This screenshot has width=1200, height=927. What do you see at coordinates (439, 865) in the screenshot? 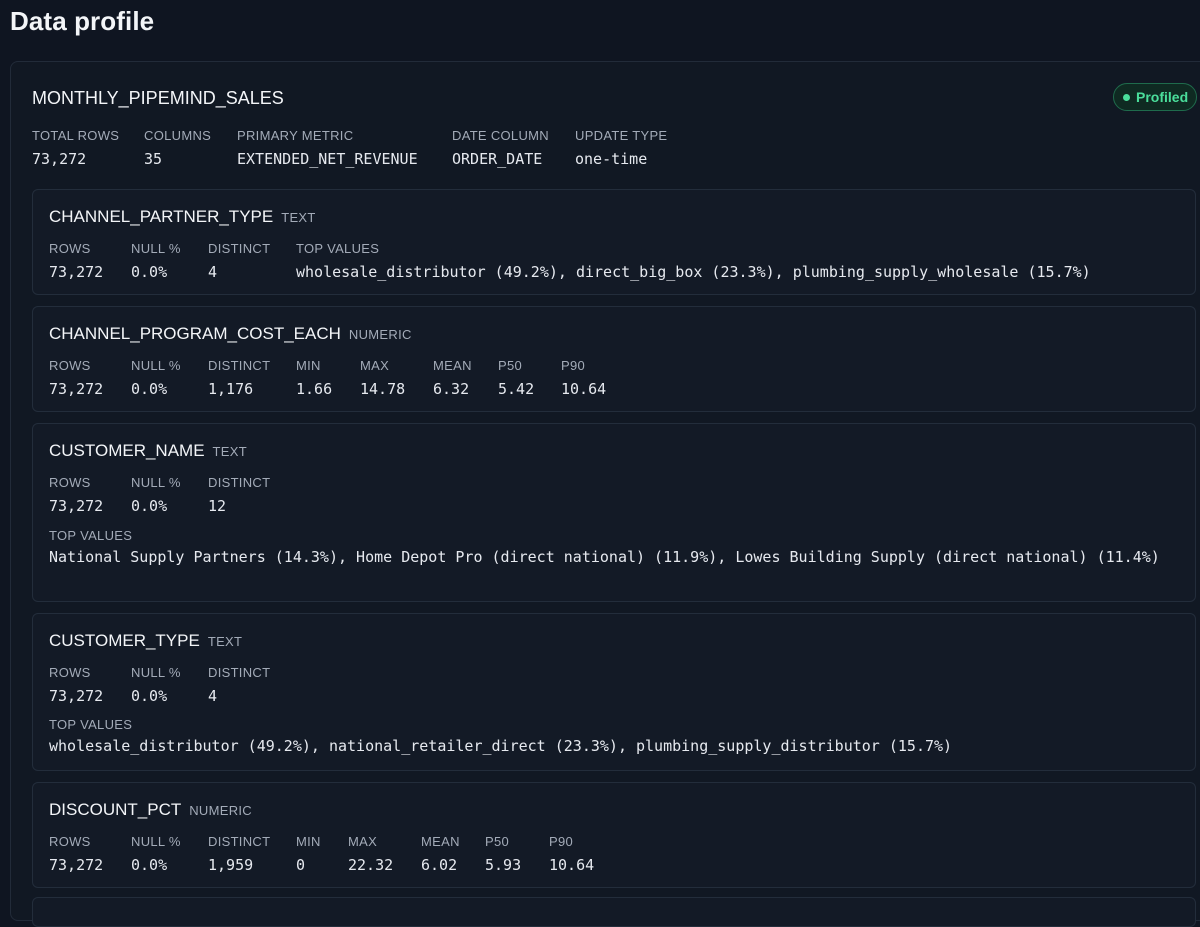
I see `stat-value: 6.02` at bounding box center [439, 865].